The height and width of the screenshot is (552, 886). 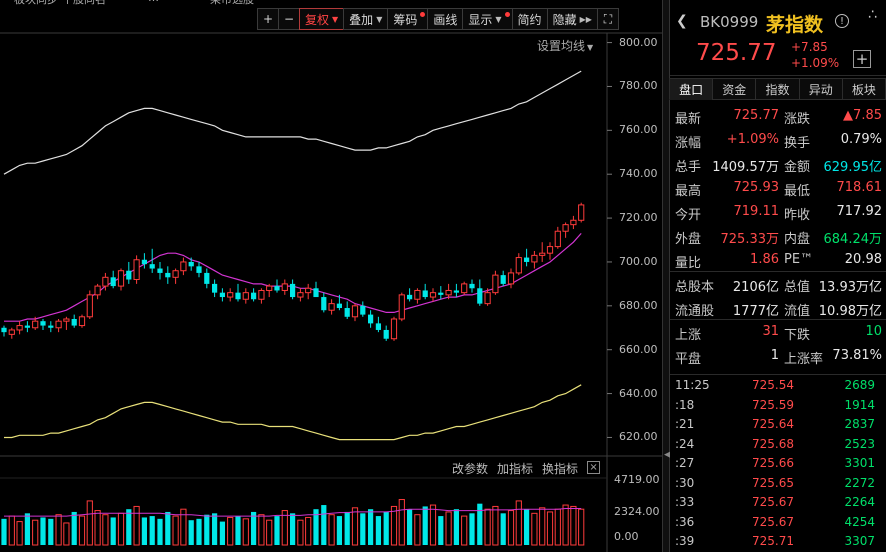 What do you see at coordinates (842, 21) in the screenshot?
I see `info-icon: !` at bounding box center [842, 21].